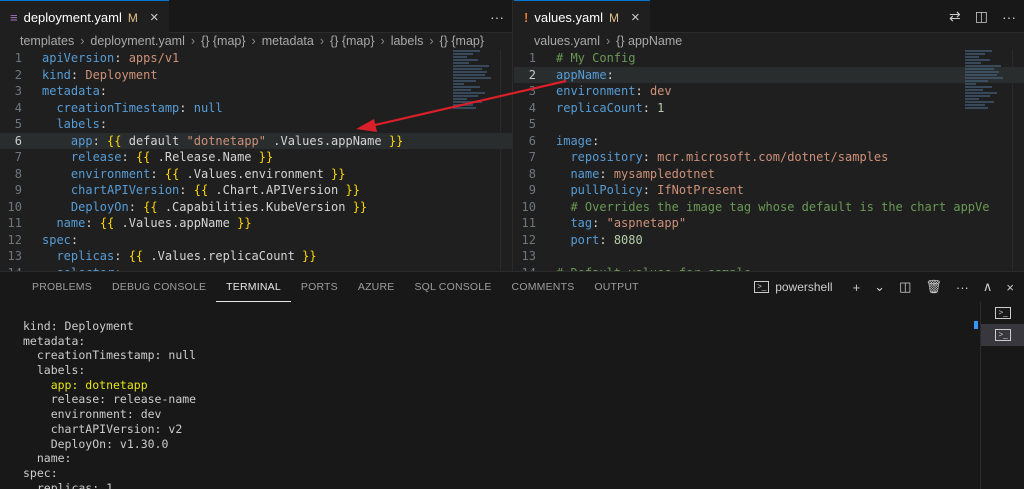 This screenshot has width=1024, height=489. Describe the element at coordinates (78, 58) in the screenshot. I see `code-token: apiVersion` at that location.